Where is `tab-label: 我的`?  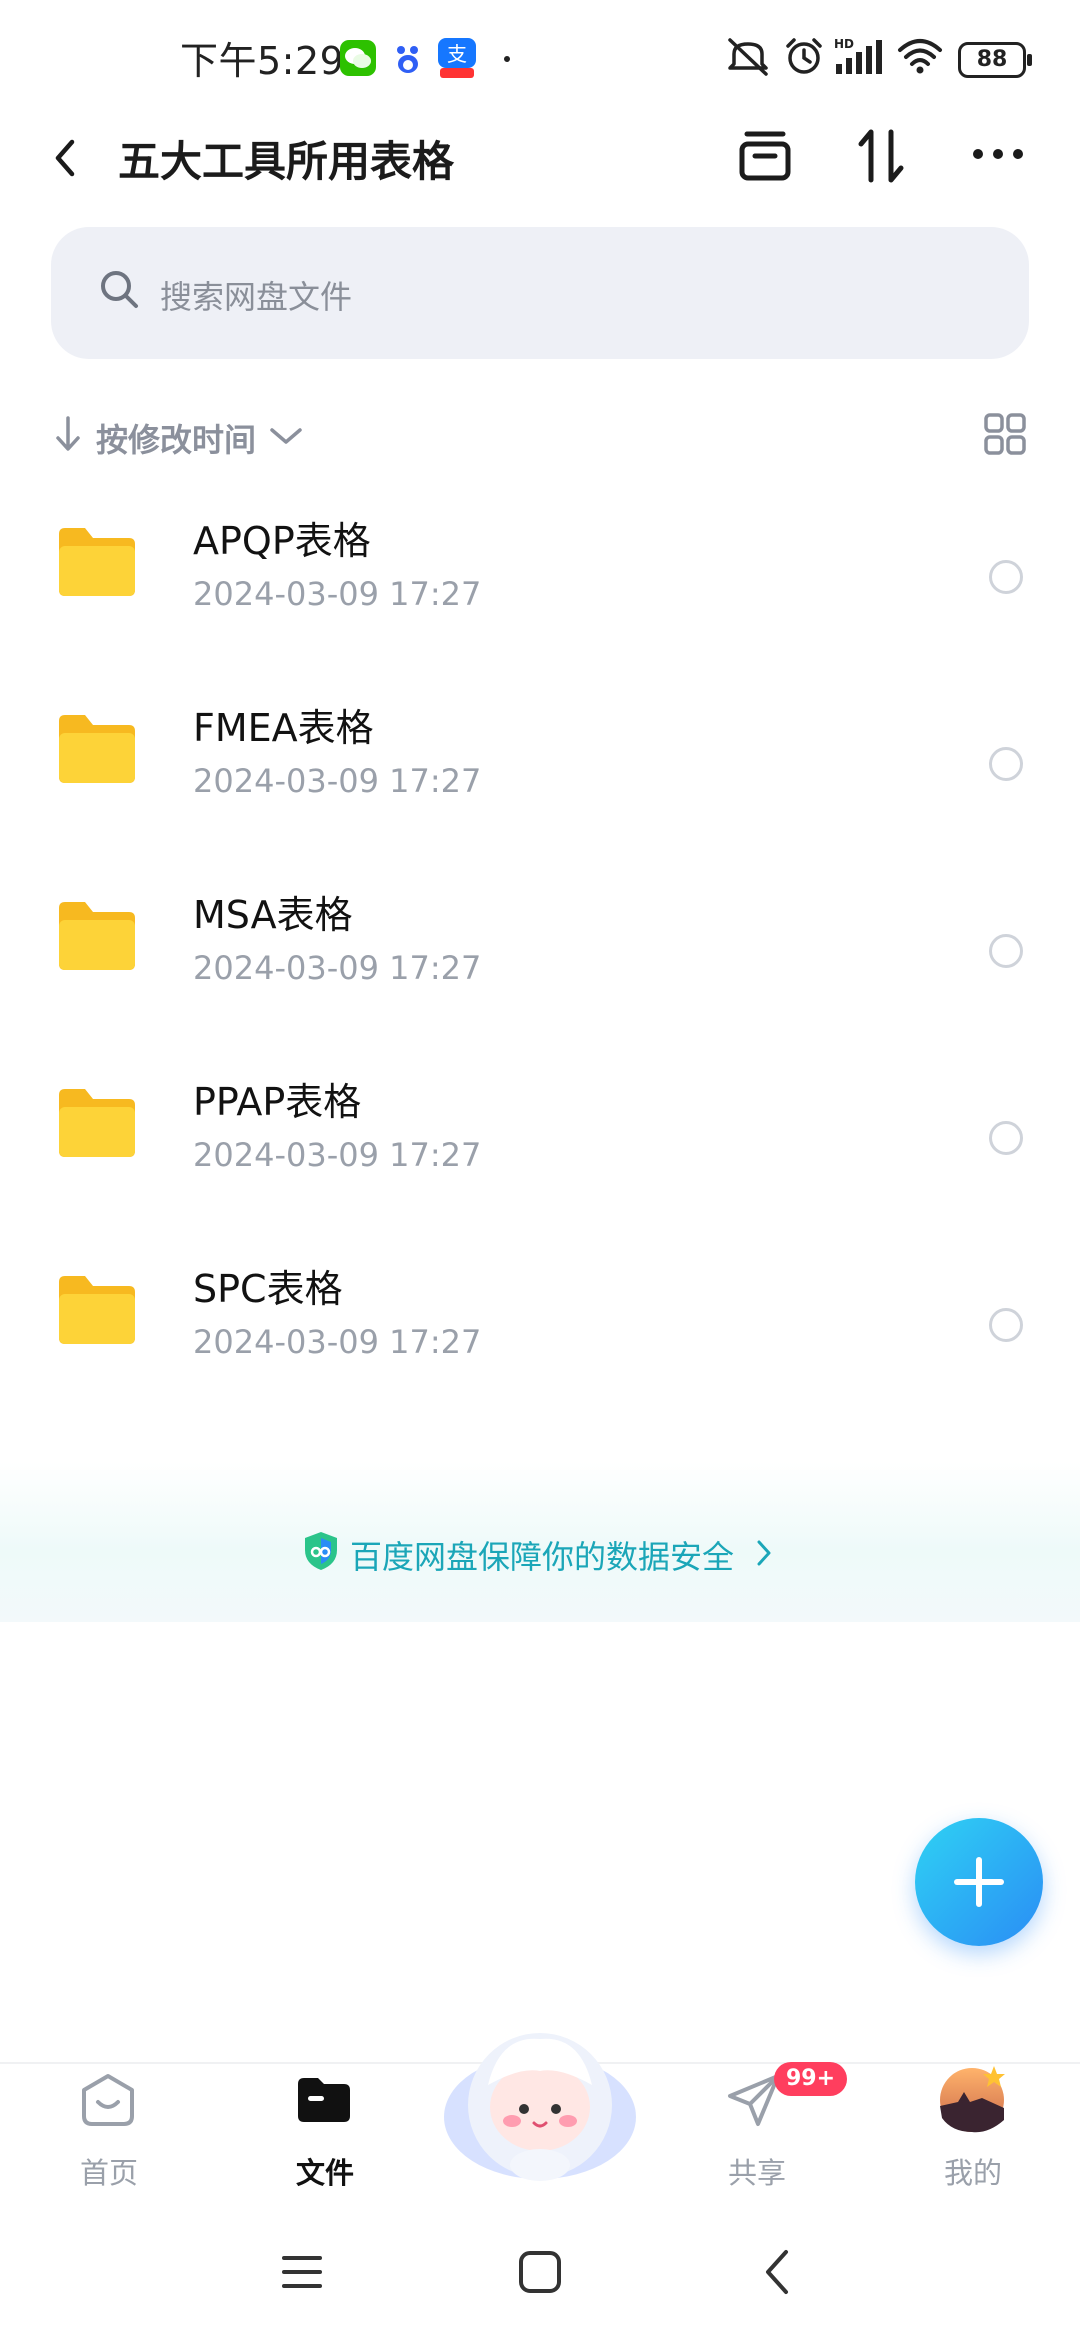
tab-label: 我的 is located at coordinates (973, 2173).